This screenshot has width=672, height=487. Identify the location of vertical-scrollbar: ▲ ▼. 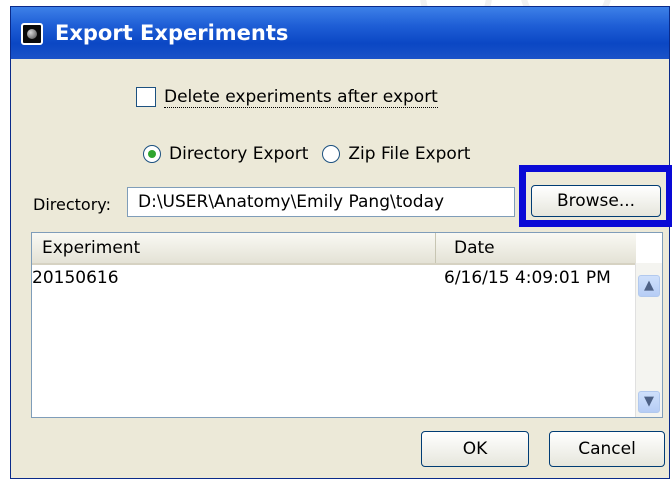
(648, 340).